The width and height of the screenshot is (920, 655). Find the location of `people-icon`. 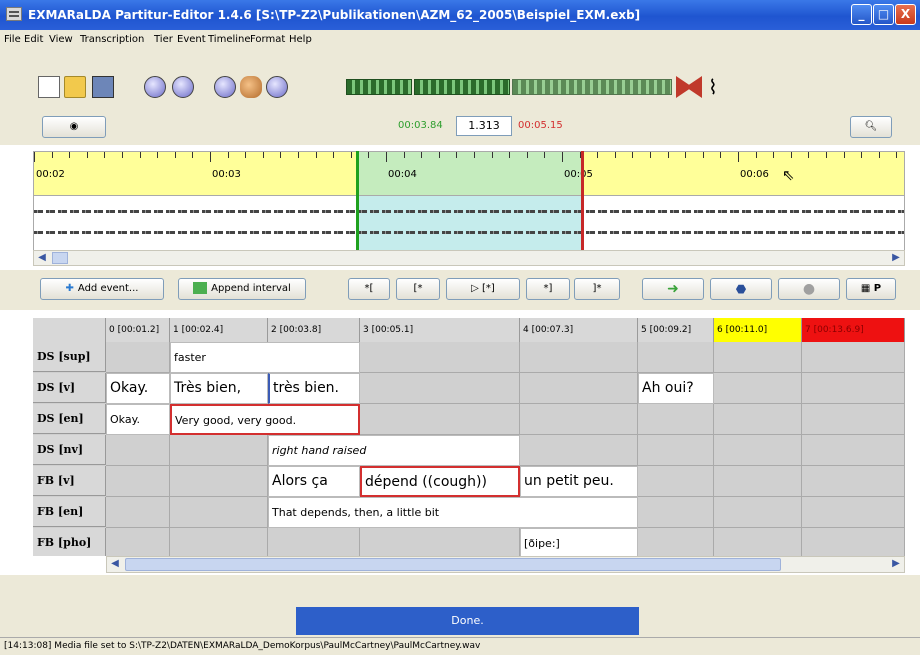

people-icon is located at coordinates (251, 87).